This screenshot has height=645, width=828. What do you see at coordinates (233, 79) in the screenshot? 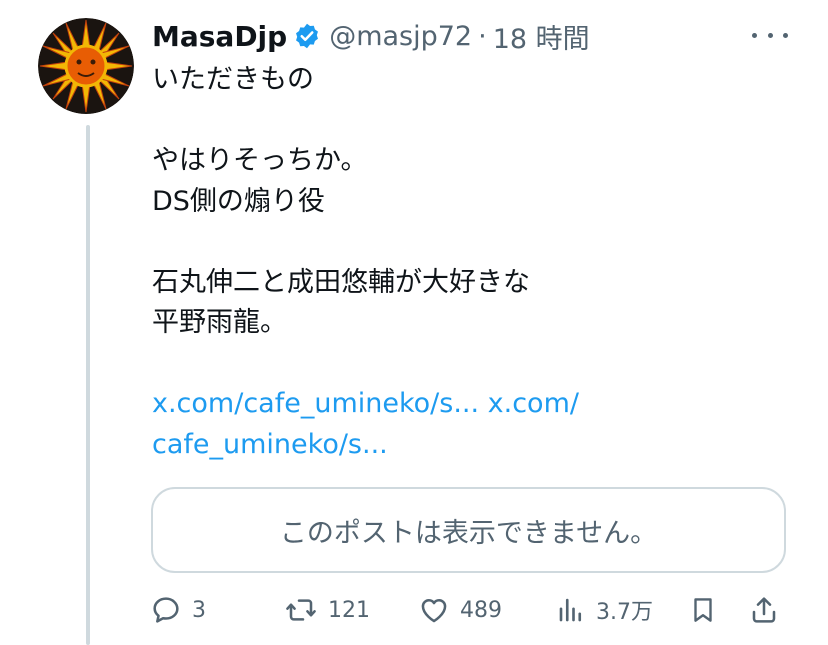
I see `post-text-line: いただきもの` at bounding box center [233, 79].